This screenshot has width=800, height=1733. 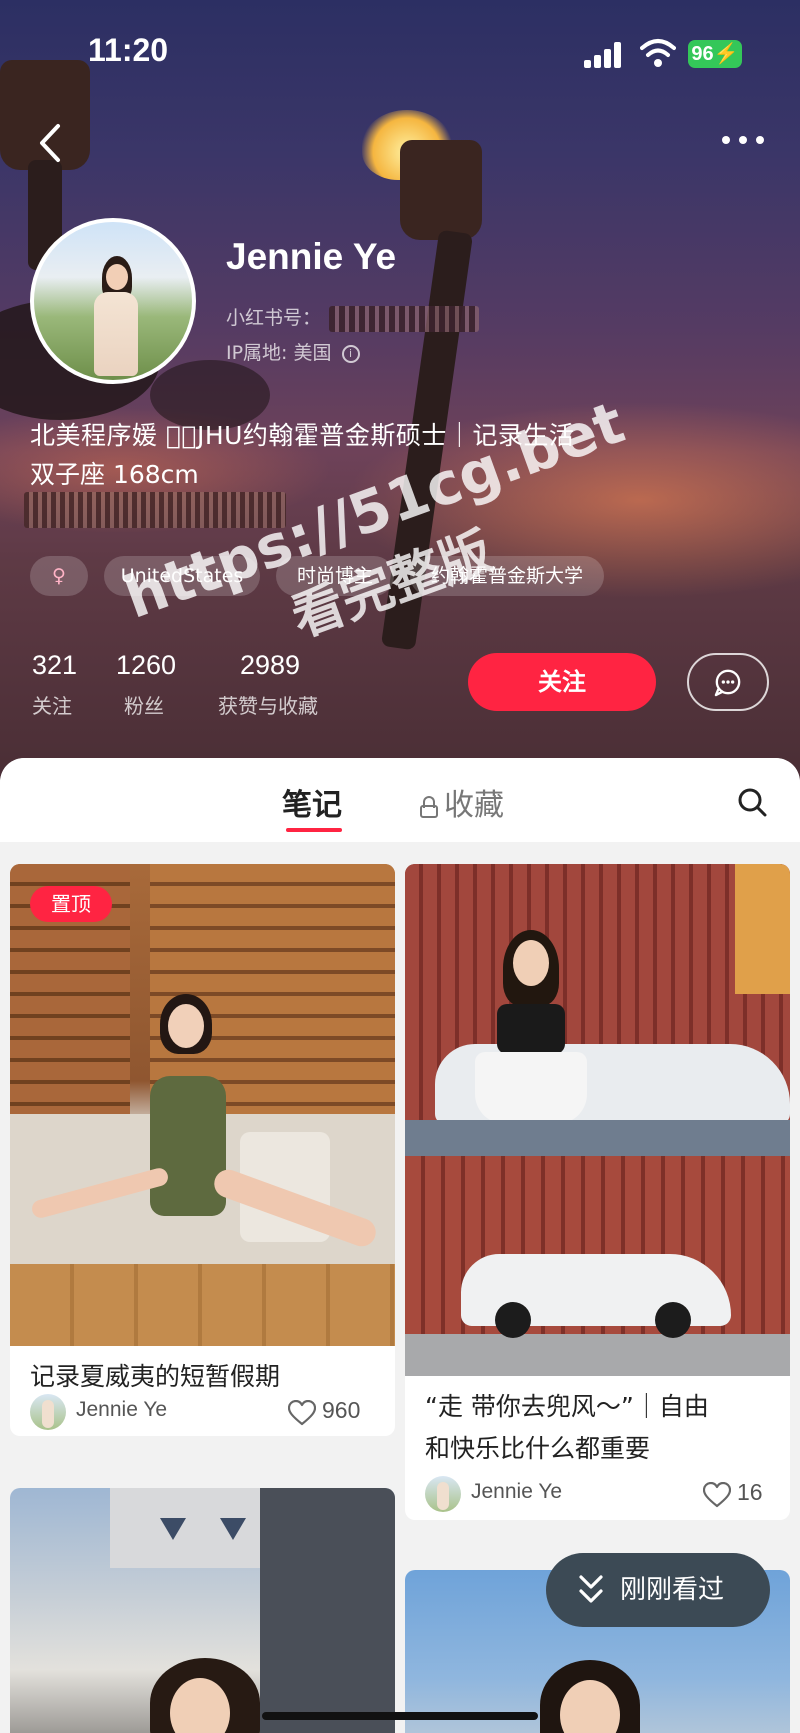 I want to click on following-count: 321, so click(x=54, y=665).